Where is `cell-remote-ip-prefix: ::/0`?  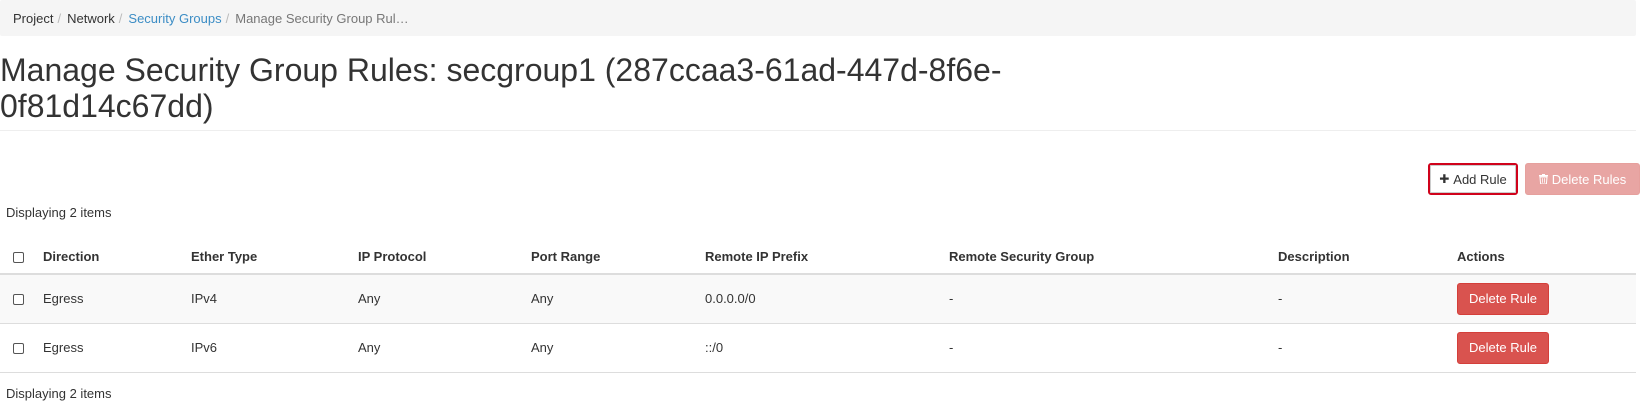
cell-remote-ip-prefix: ::/0 is located at coordinates (827, 348).